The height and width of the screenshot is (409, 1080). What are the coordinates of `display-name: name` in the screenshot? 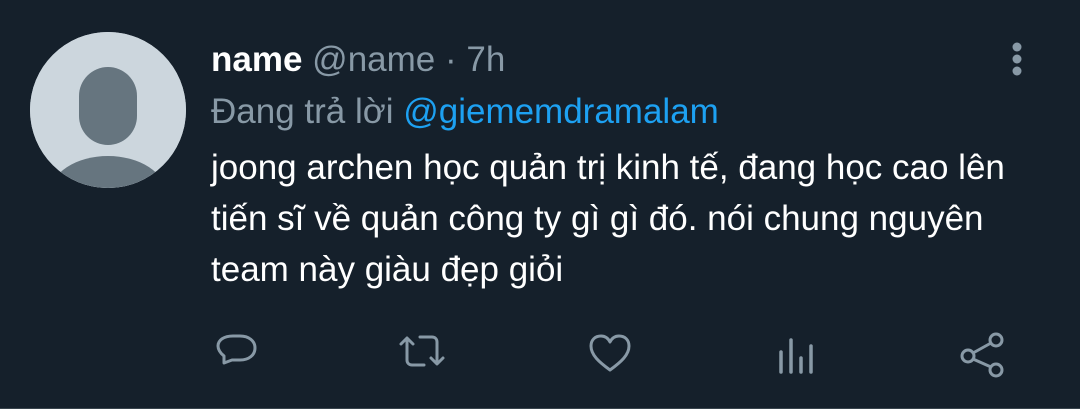 It's located at (256, 59).